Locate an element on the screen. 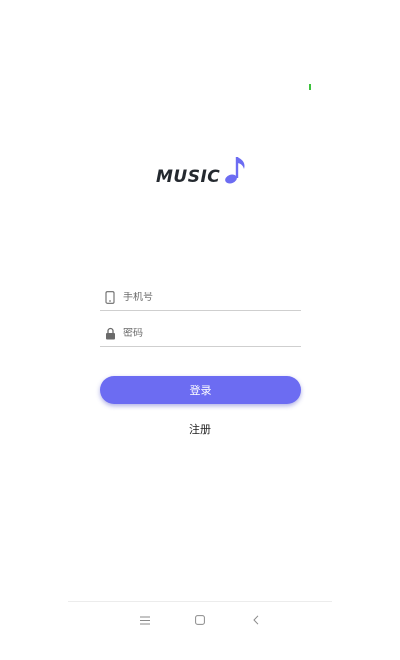 The width and height of the screenshot is (400, 660). home-icon is located at coordinates (200, 620).